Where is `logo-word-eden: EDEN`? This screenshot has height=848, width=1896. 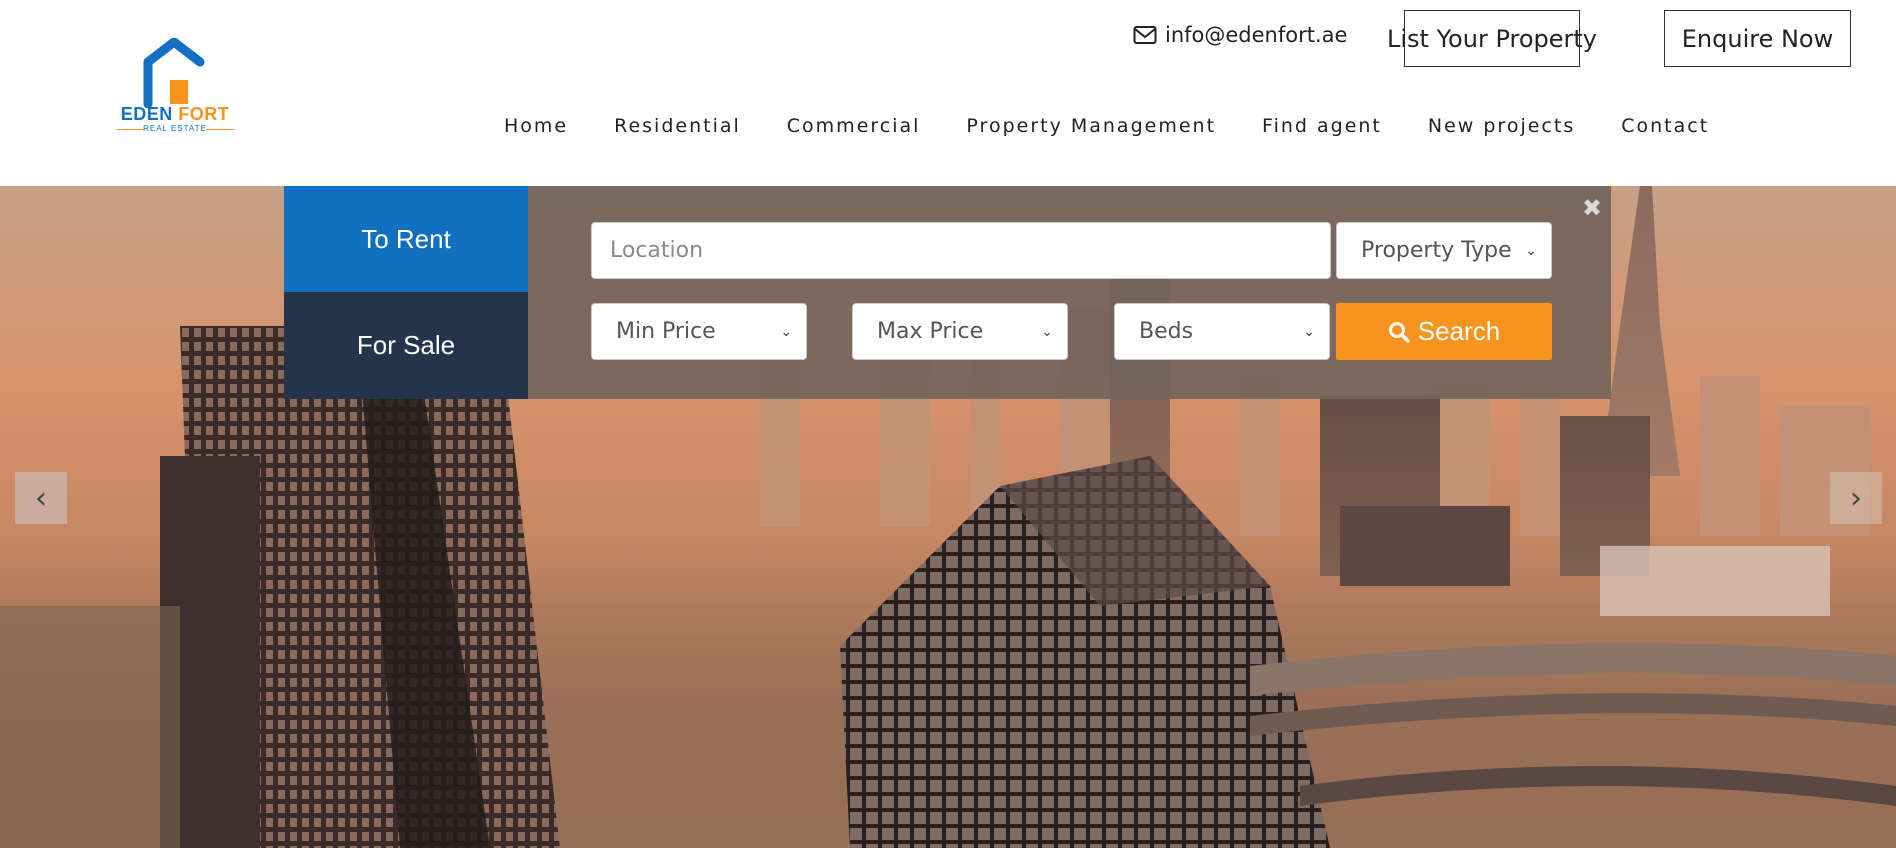 logo-word-eden: EDEN is located at coordinates (146, 114).